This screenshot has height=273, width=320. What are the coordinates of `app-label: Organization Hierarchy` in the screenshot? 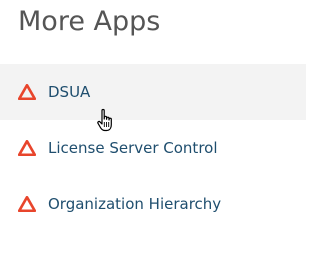 It's located at (135, 204).